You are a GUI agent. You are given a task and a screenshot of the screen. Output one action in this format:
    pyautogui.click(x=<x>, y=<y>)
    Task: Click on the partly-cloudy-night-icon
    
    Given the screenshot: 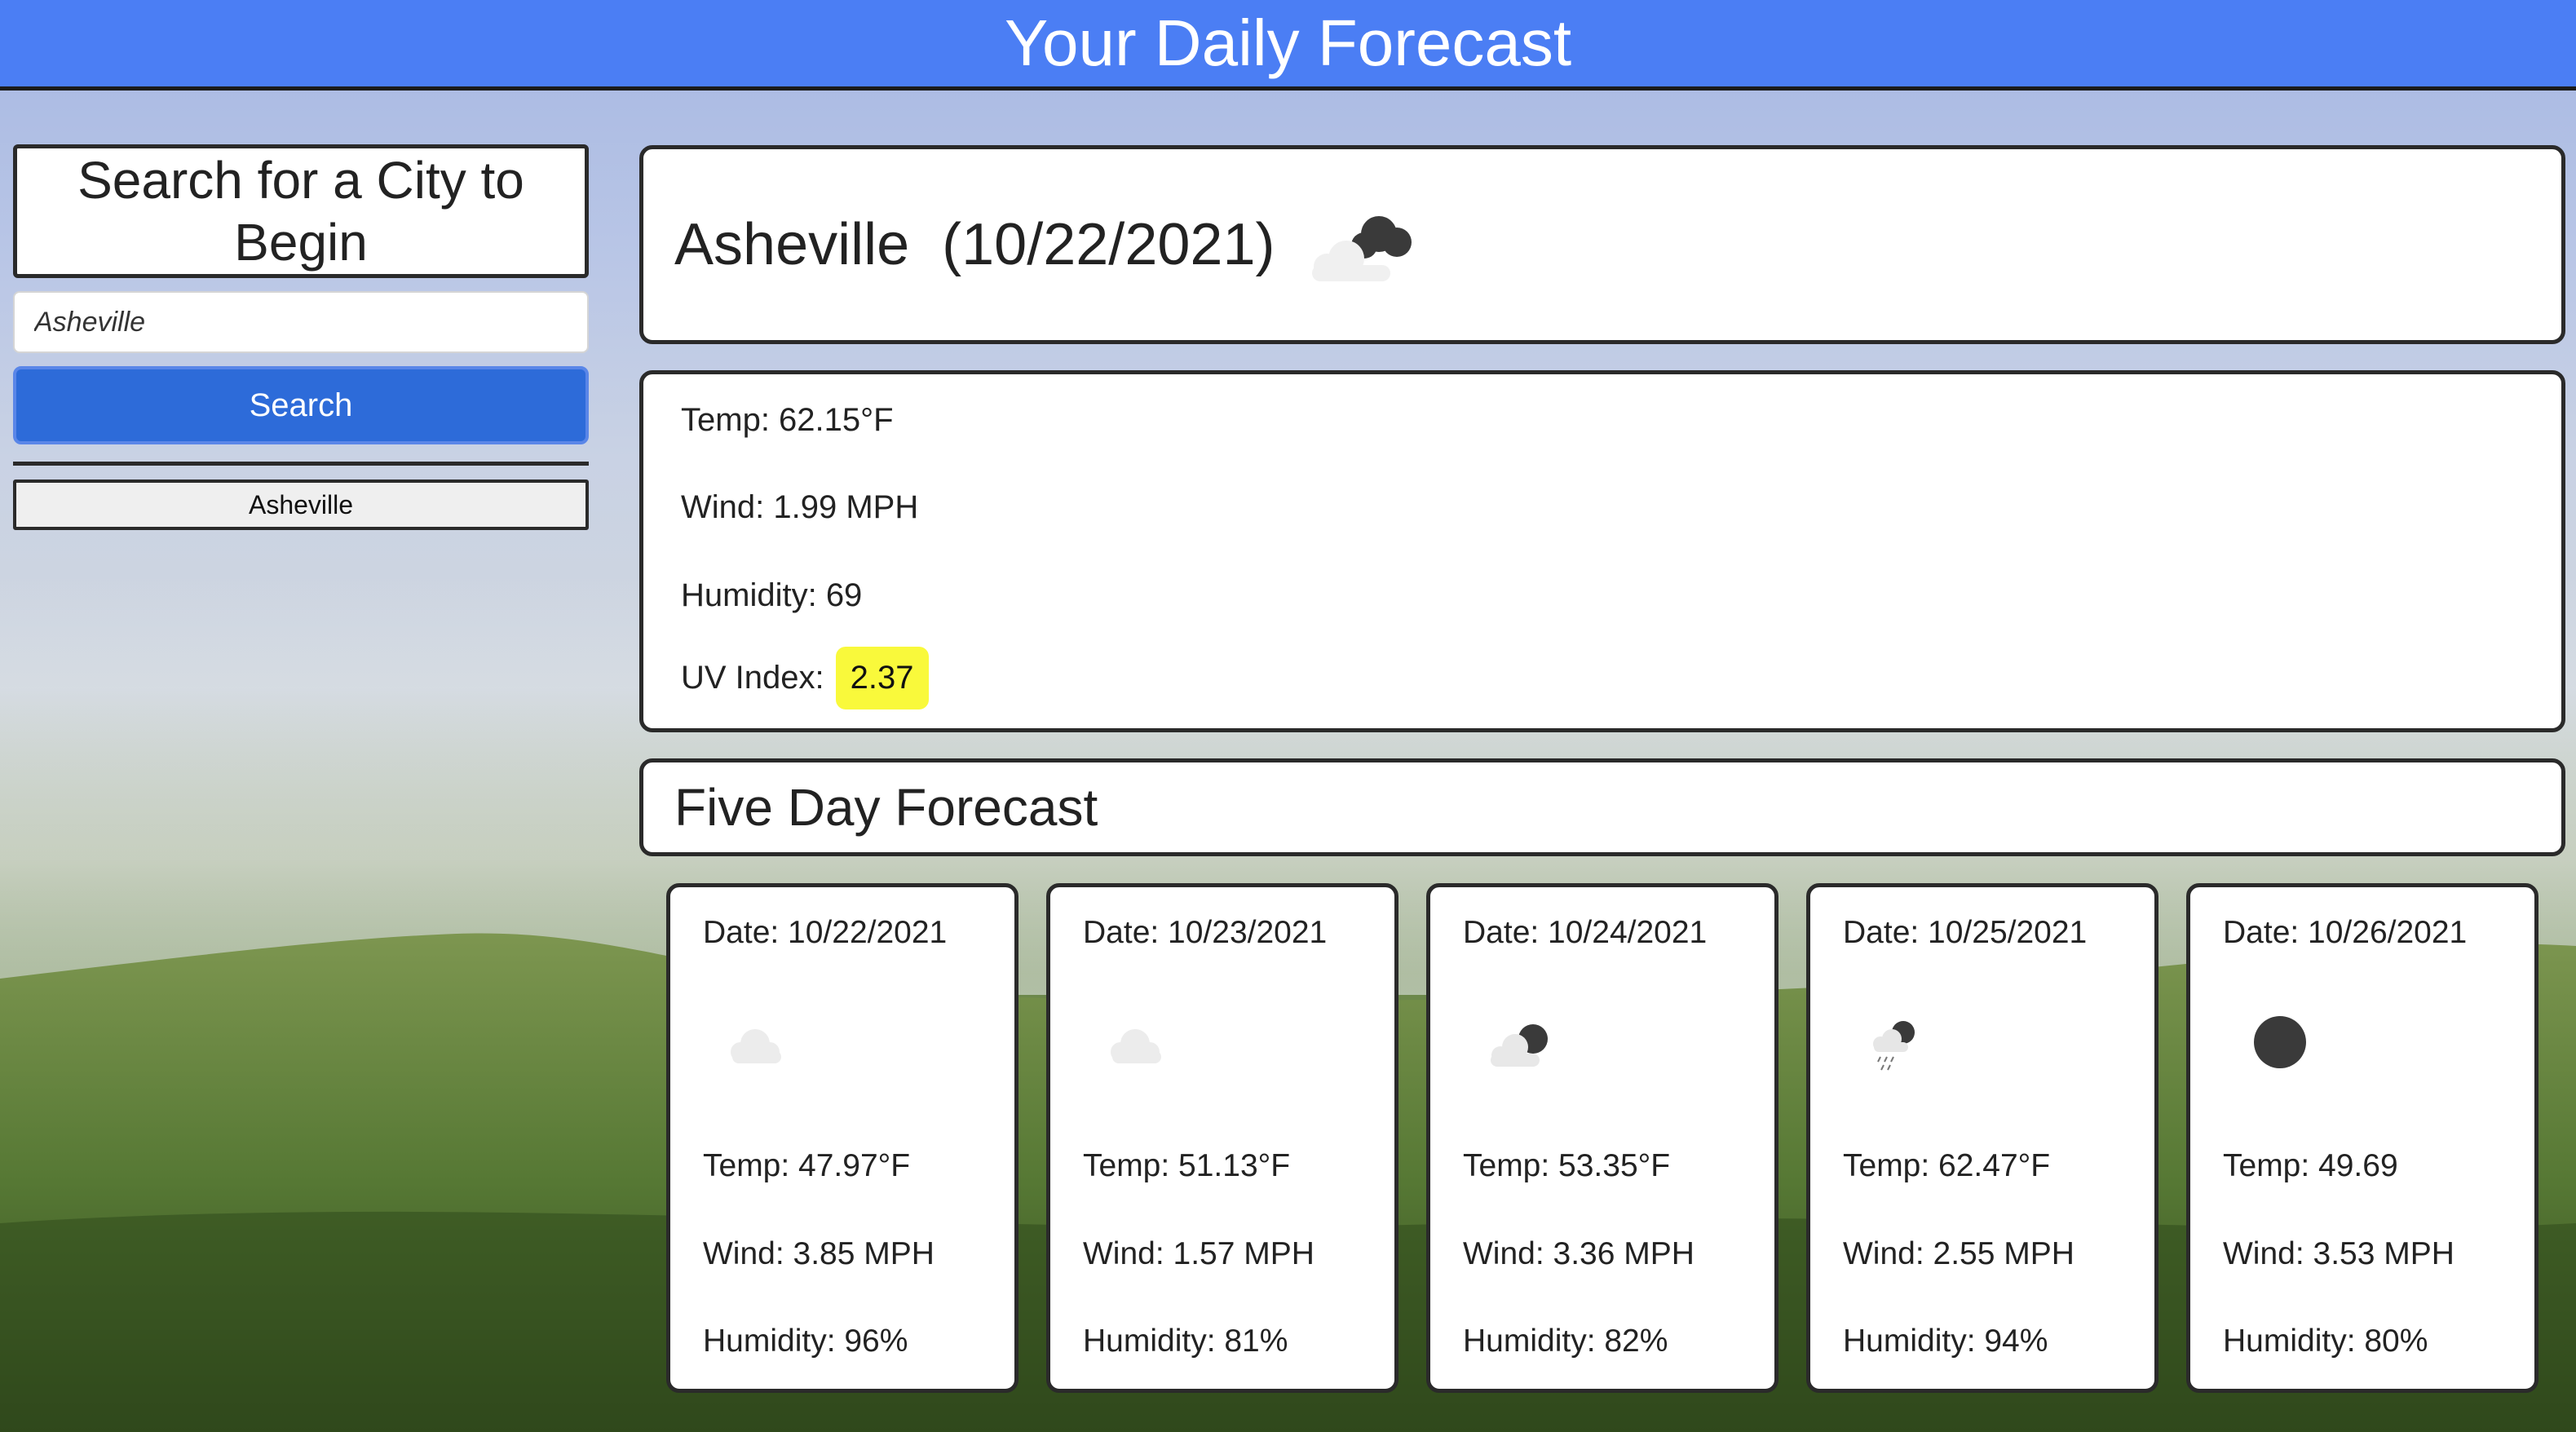 What is the action you would take?
    pyautogui.click(x=1519, y=1045)
    